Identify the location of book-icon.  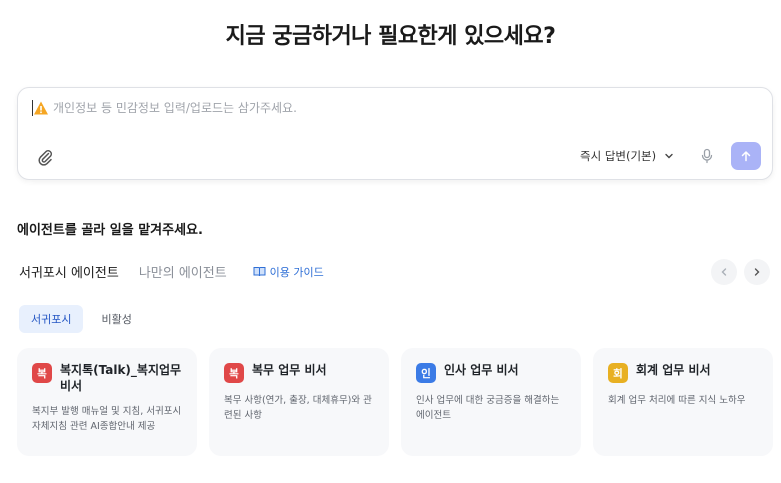
(259, 272).